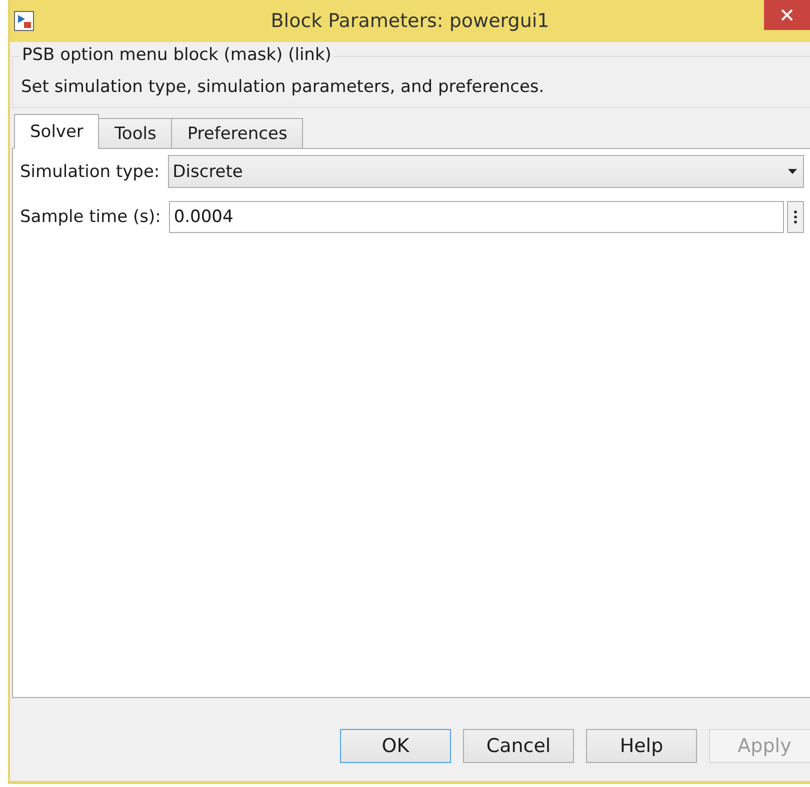  Describe the element at coordinates (641, 746) in the screenshot. I see `dialog-button: Help` at that location.